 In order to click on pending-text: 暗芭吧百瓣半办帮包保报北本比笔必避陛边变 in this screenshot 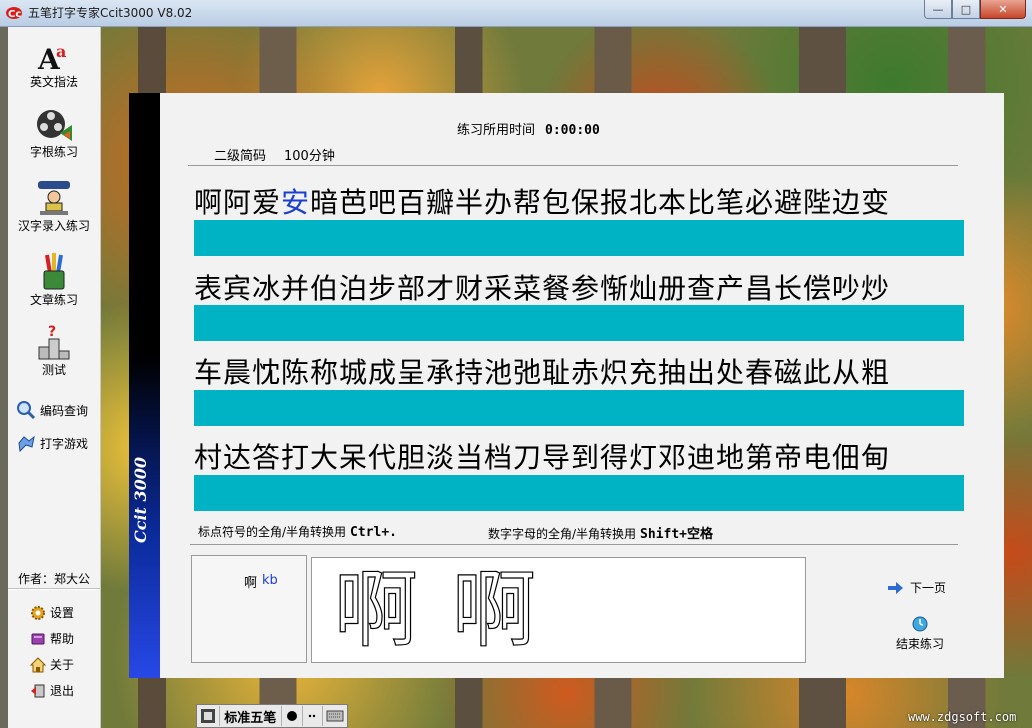, I will do `click(600, 202)`.